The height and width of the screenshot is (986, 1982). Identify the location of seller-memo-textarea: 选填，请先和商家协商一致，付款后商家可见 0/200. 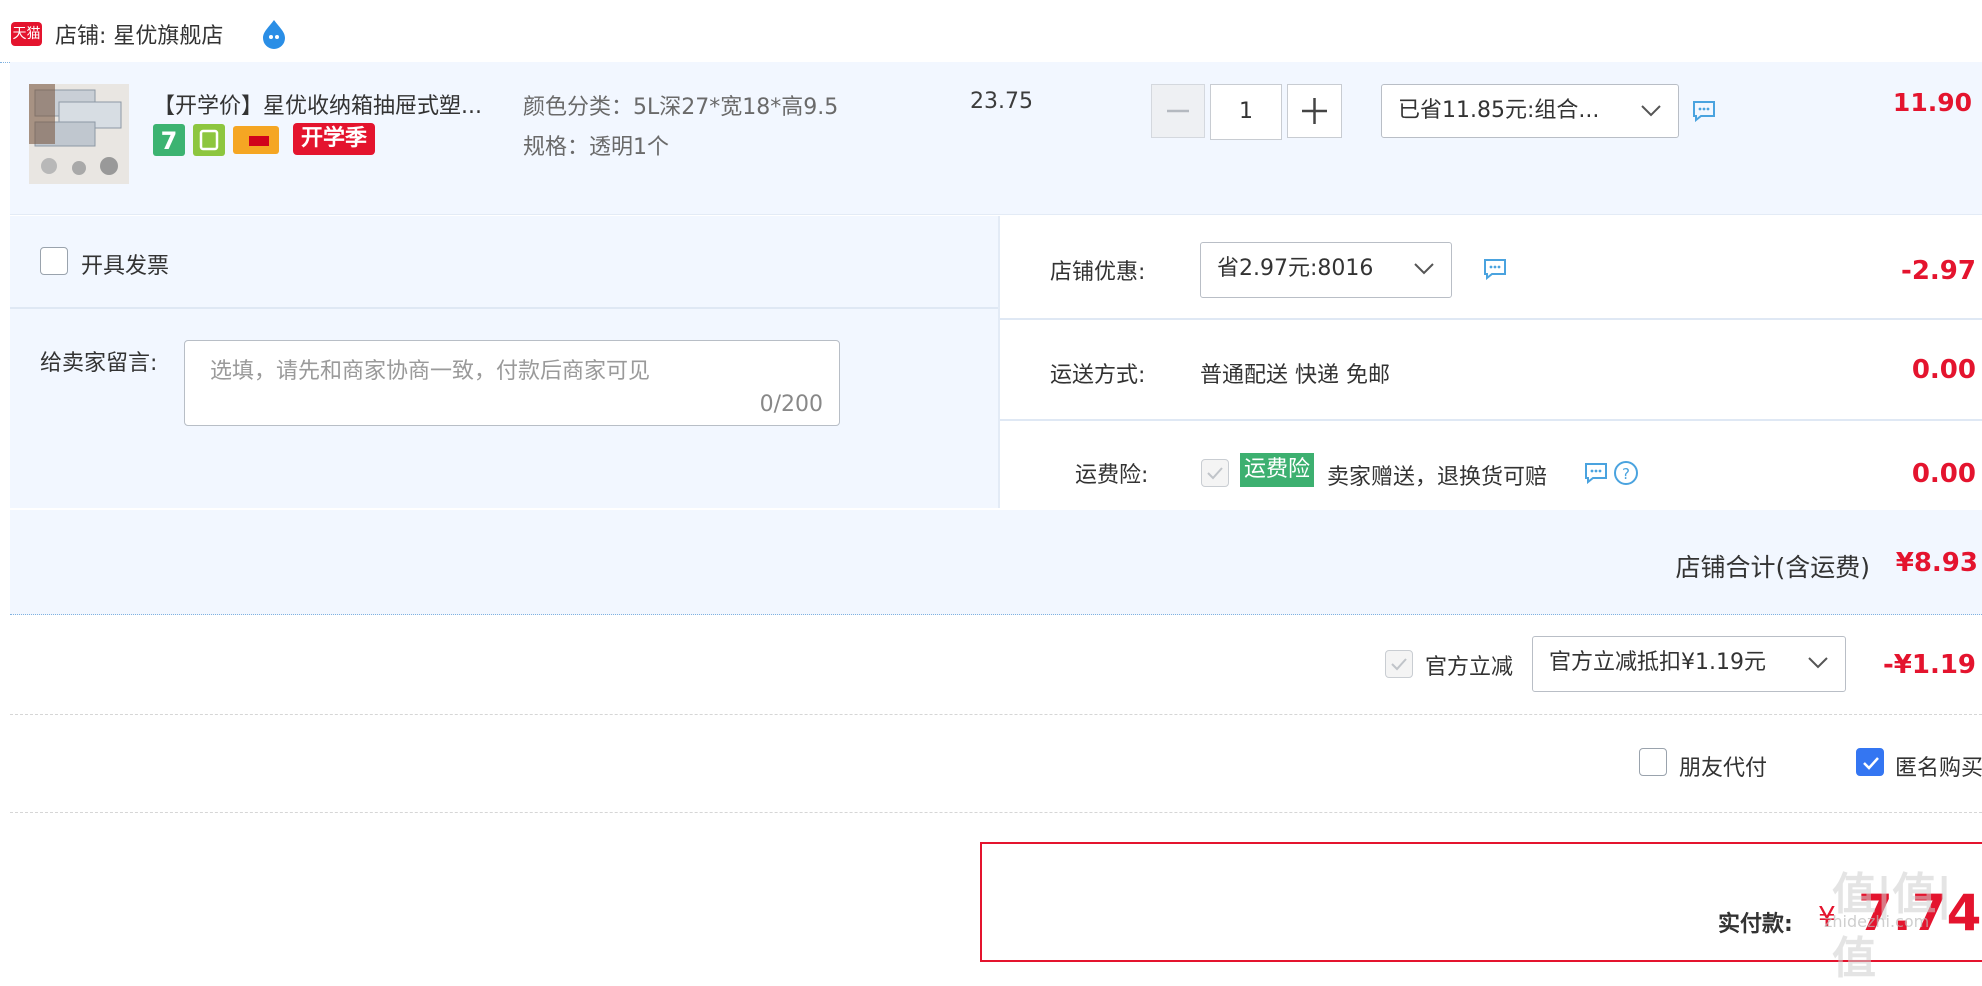
(512, 383).